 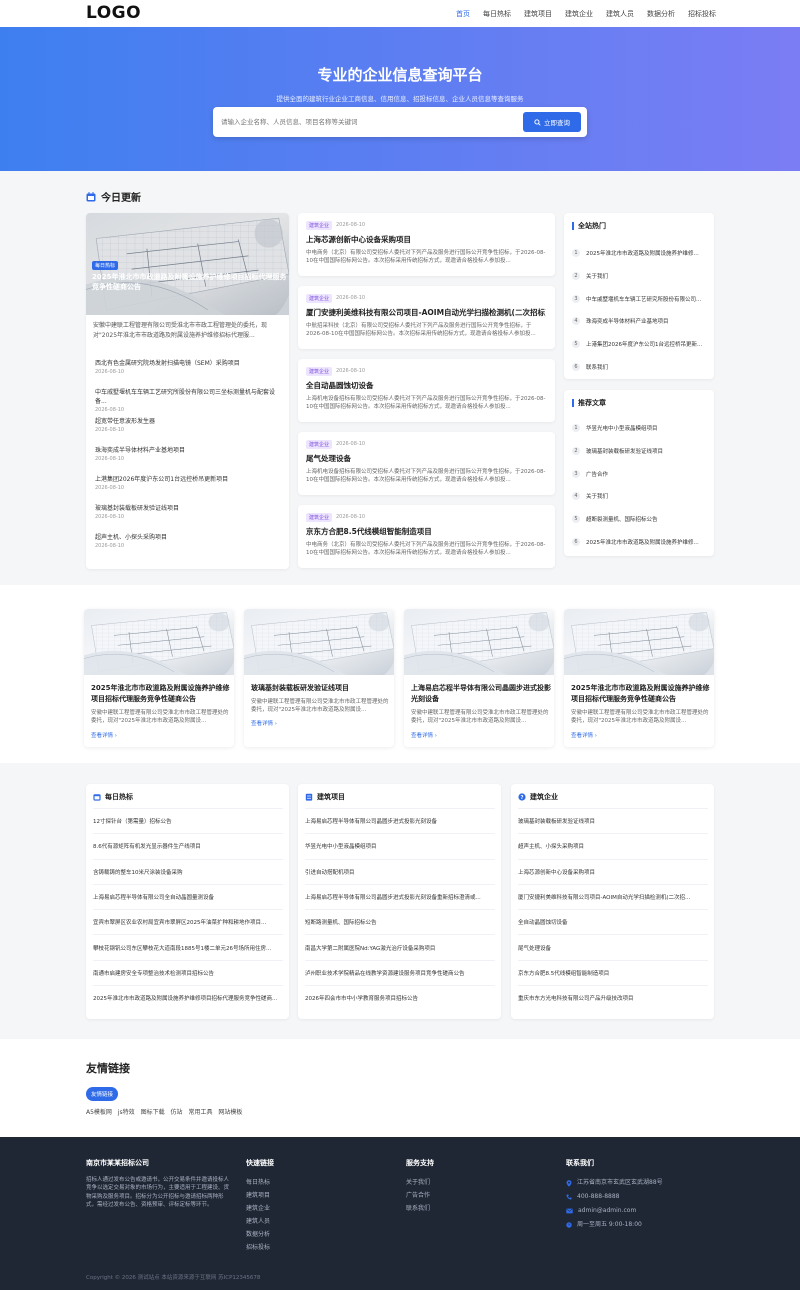 I want to click on list-item: 4 珠海奕成半导体材料产业基地项目, so click(x=639, y=321).